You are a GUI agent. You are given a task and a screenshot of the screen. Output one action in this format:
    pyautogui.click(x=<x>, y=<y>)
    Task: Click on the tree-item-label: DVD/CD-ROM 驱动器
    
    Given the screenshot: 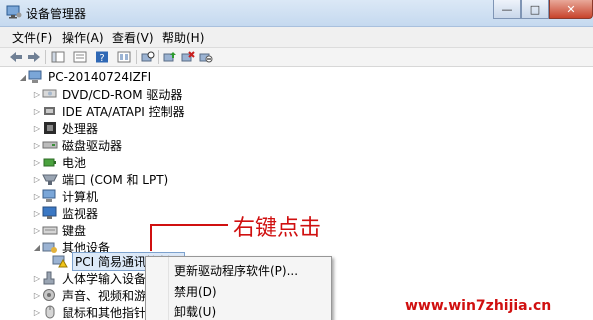 What is the action you would take?
    pyautogui.click(x=122, y=94)
    